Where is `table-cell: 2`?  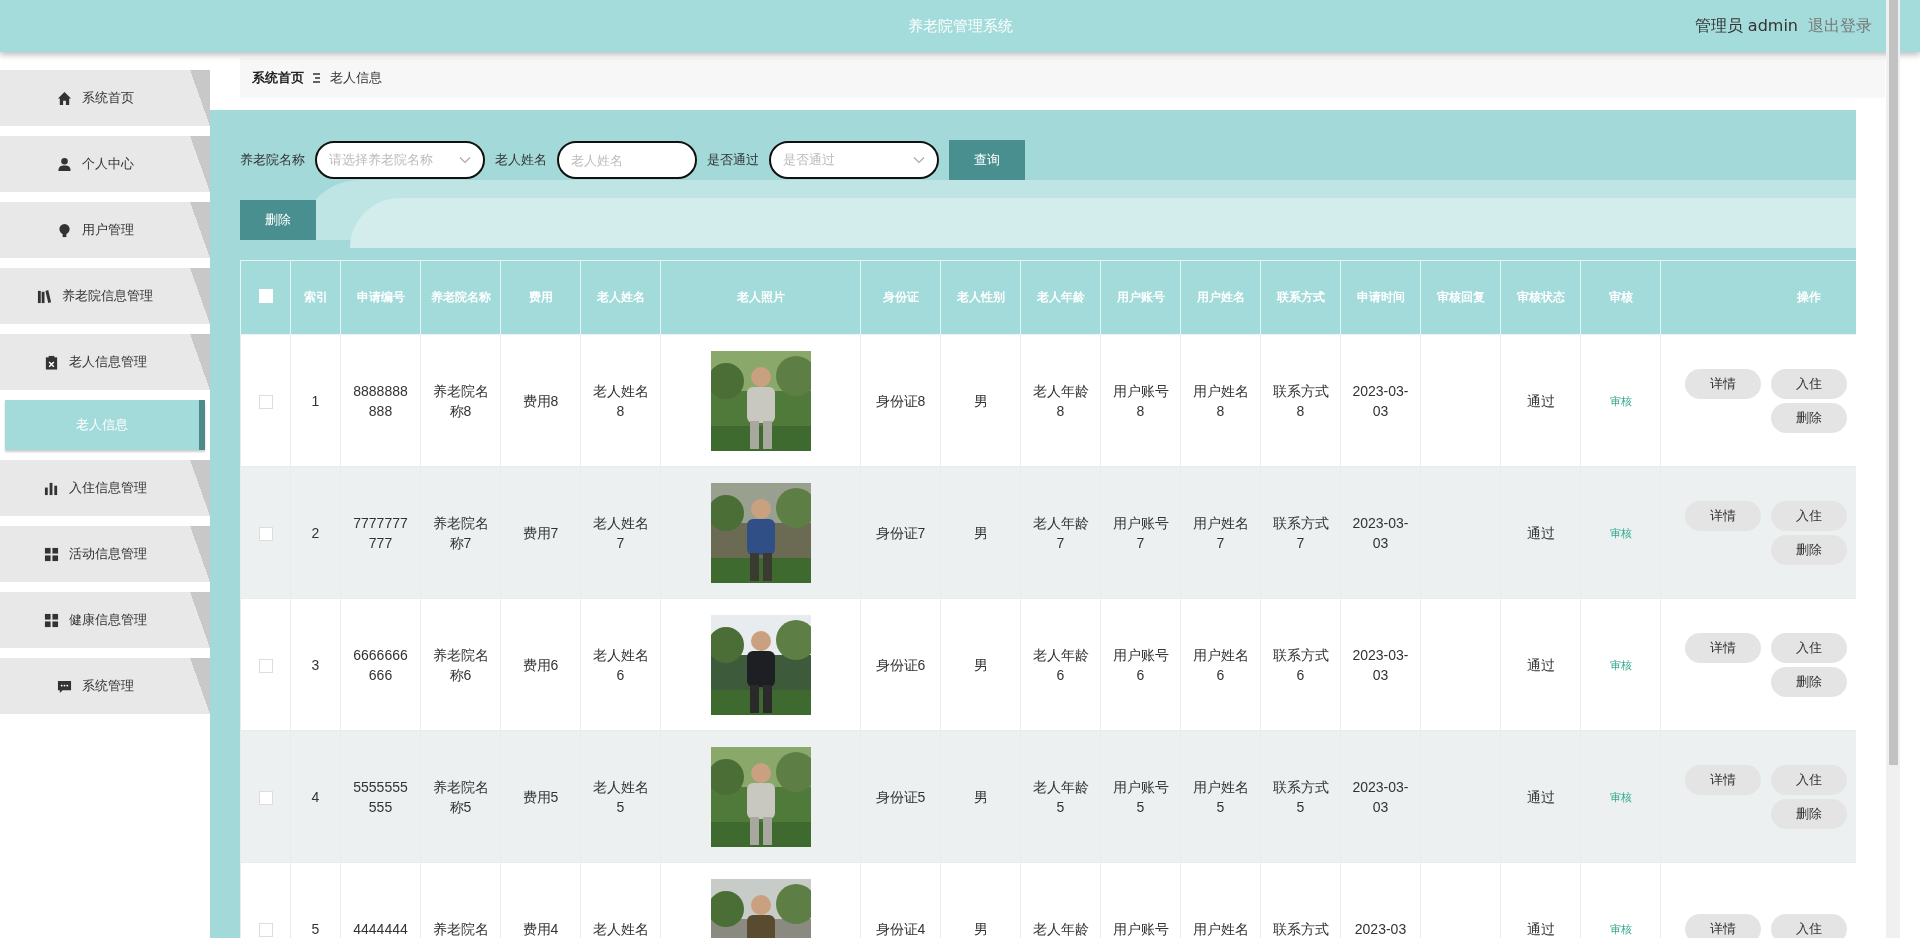
table-cell: 2 is located at coordinates (315, 532).